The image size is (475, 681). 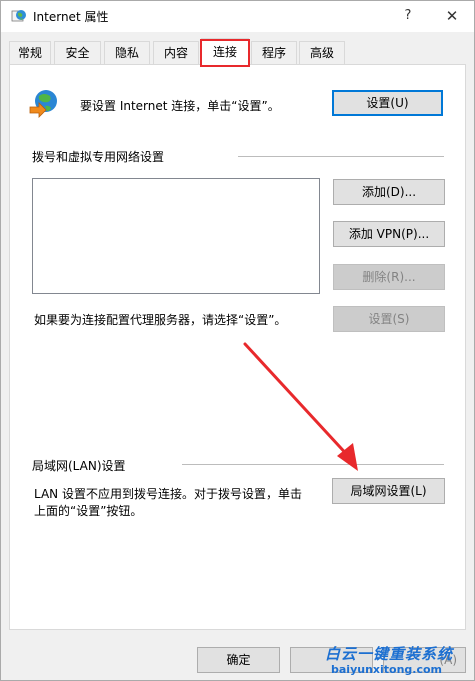 What do you see at coordinates (77, 53) in the screenshot?
I see `tab-security: 安全` at bounding box center [77, 53].